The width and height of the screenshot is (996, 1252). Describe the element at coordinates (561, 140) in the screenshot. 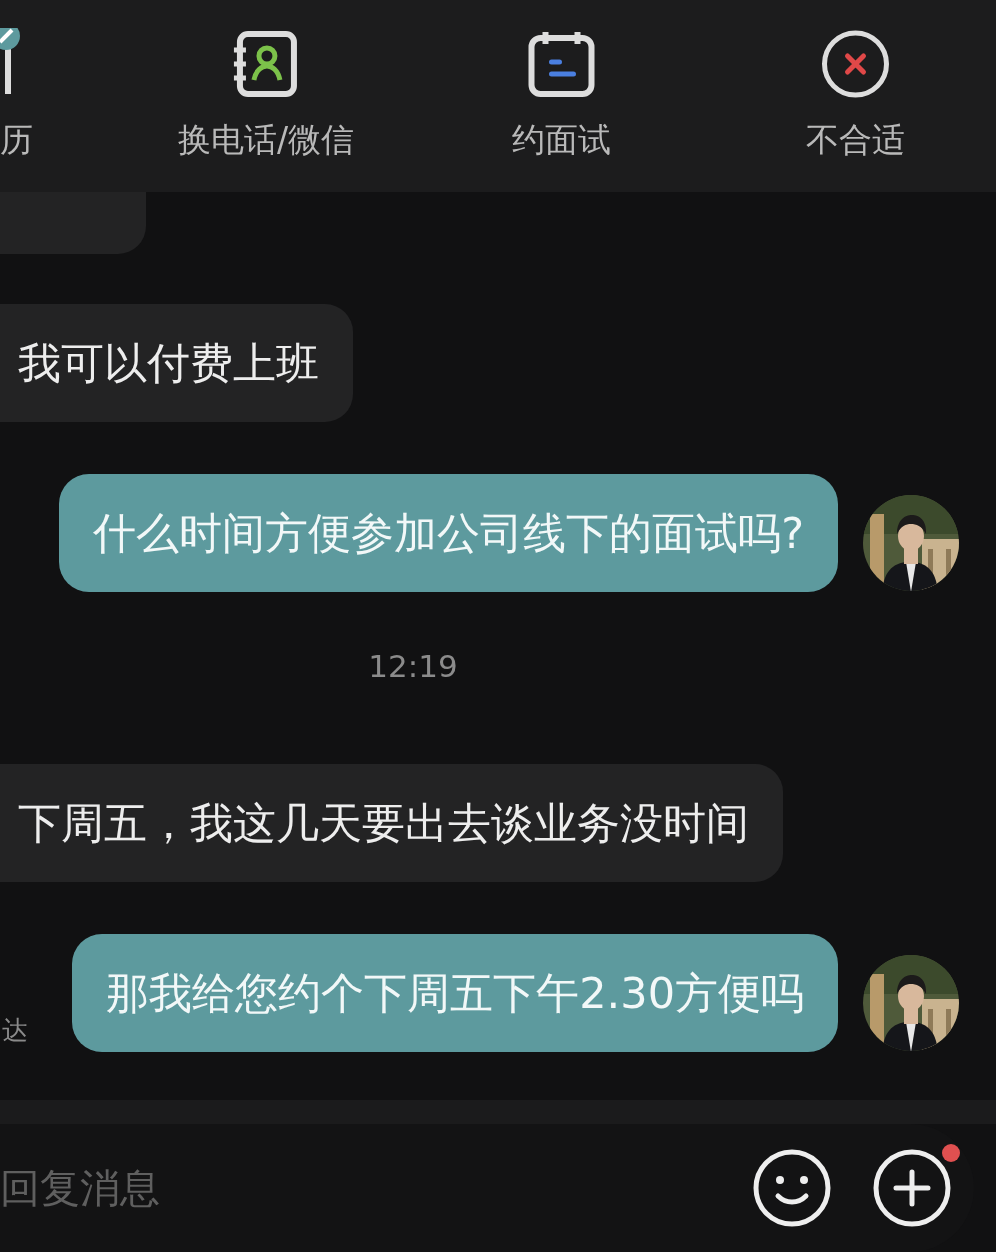

I see `toolbar-button: 约面试` at that location.